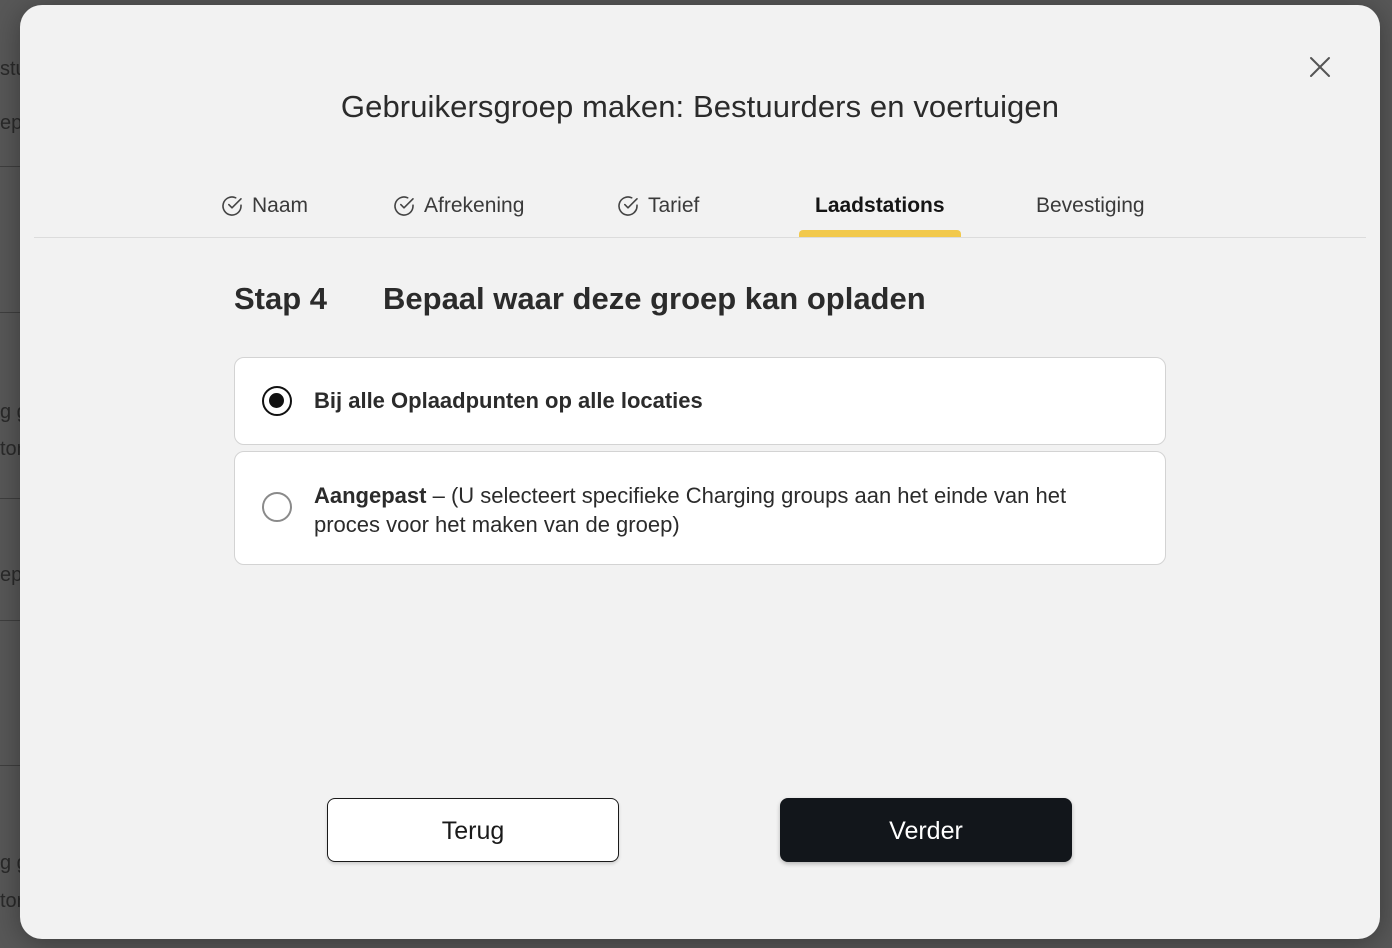  I want to click on tab-bevestiging: Bevestiging, so click(1090, 211).